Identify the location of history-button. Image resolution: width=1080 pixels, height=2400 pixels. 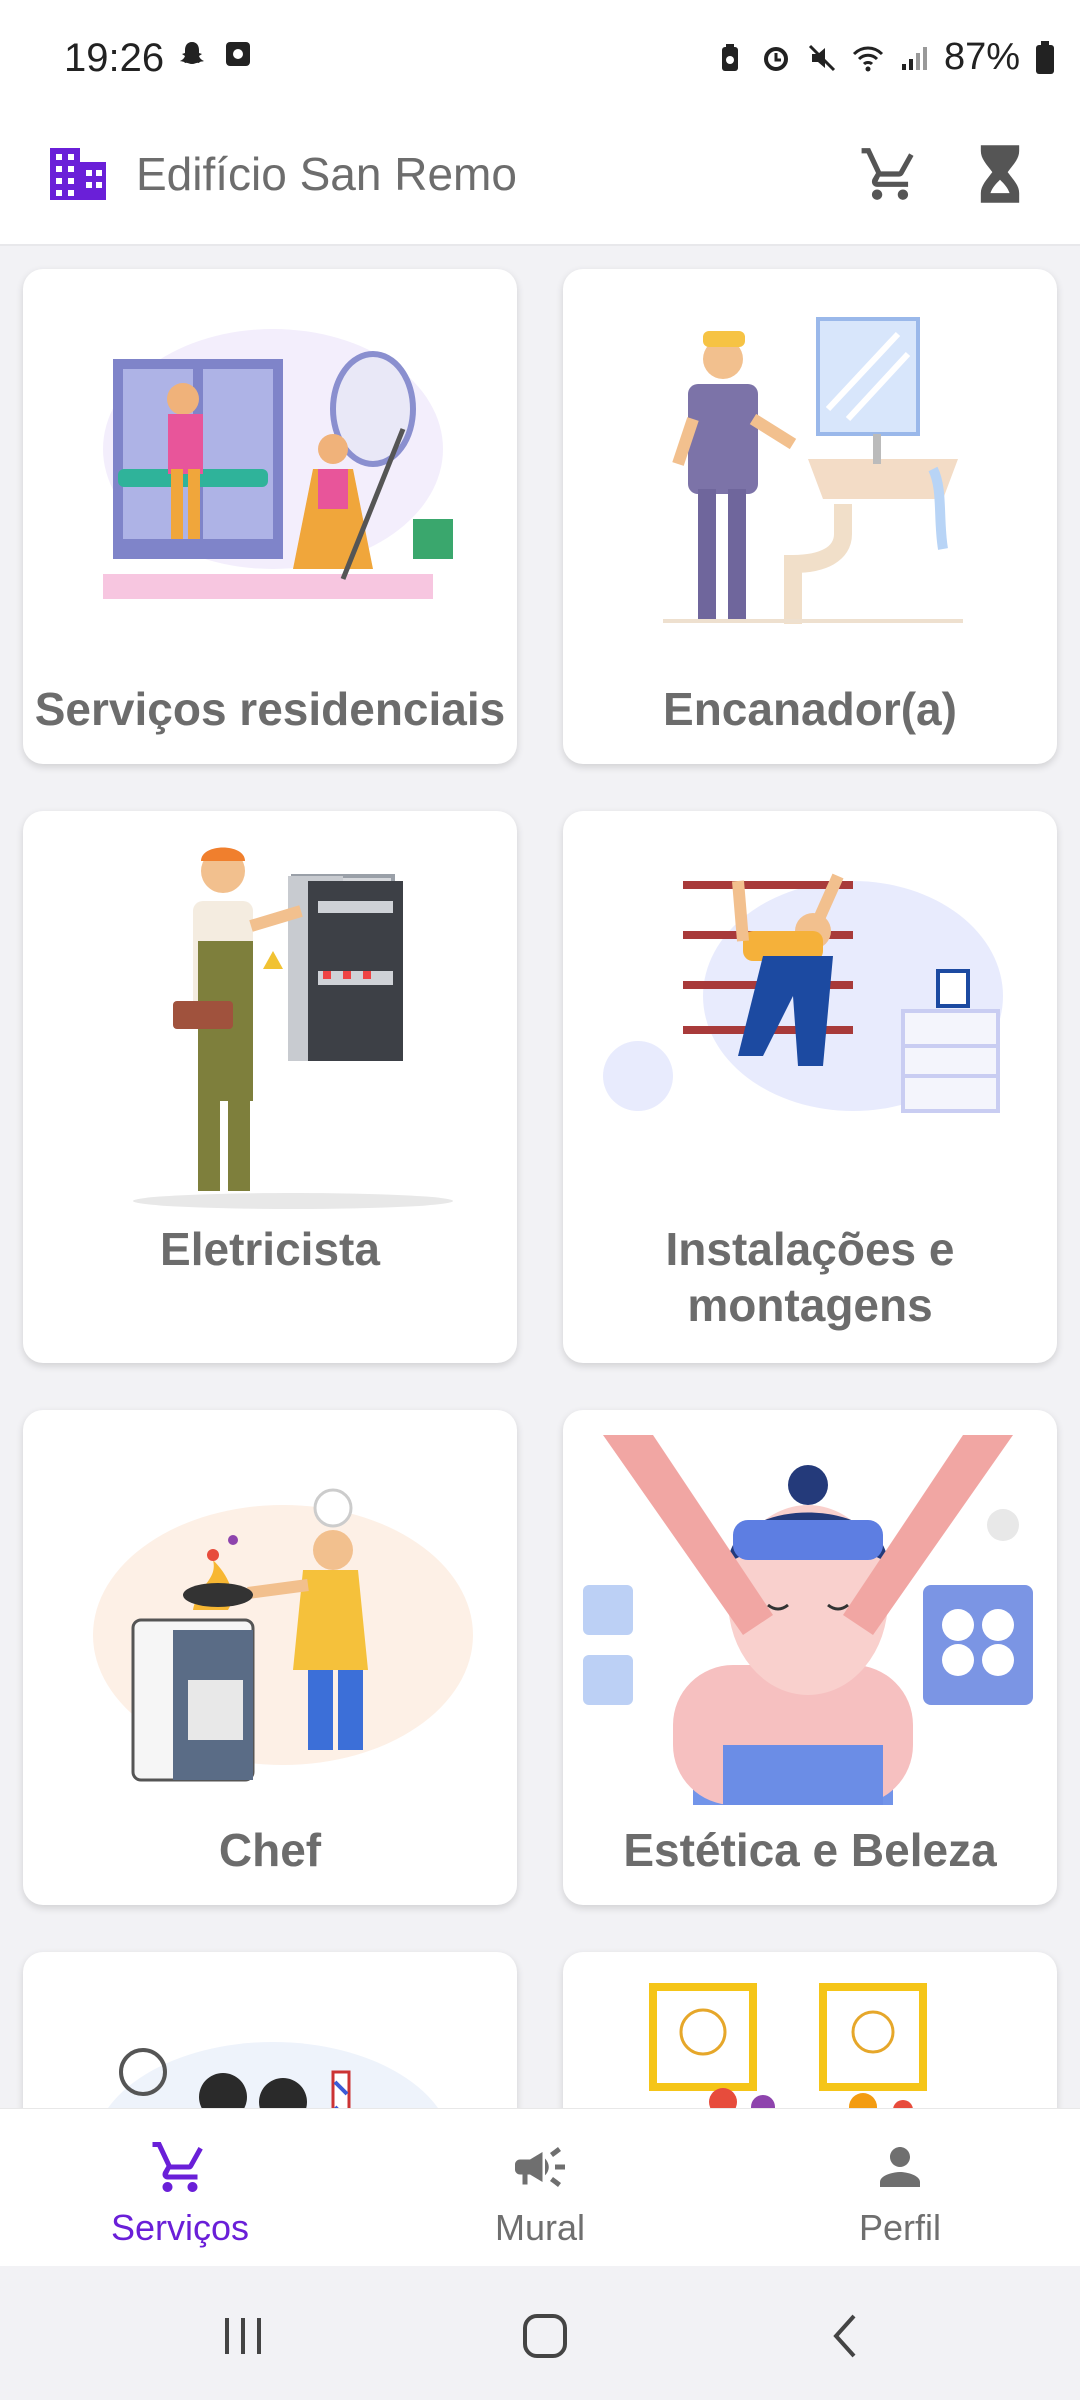
(1000, 174).